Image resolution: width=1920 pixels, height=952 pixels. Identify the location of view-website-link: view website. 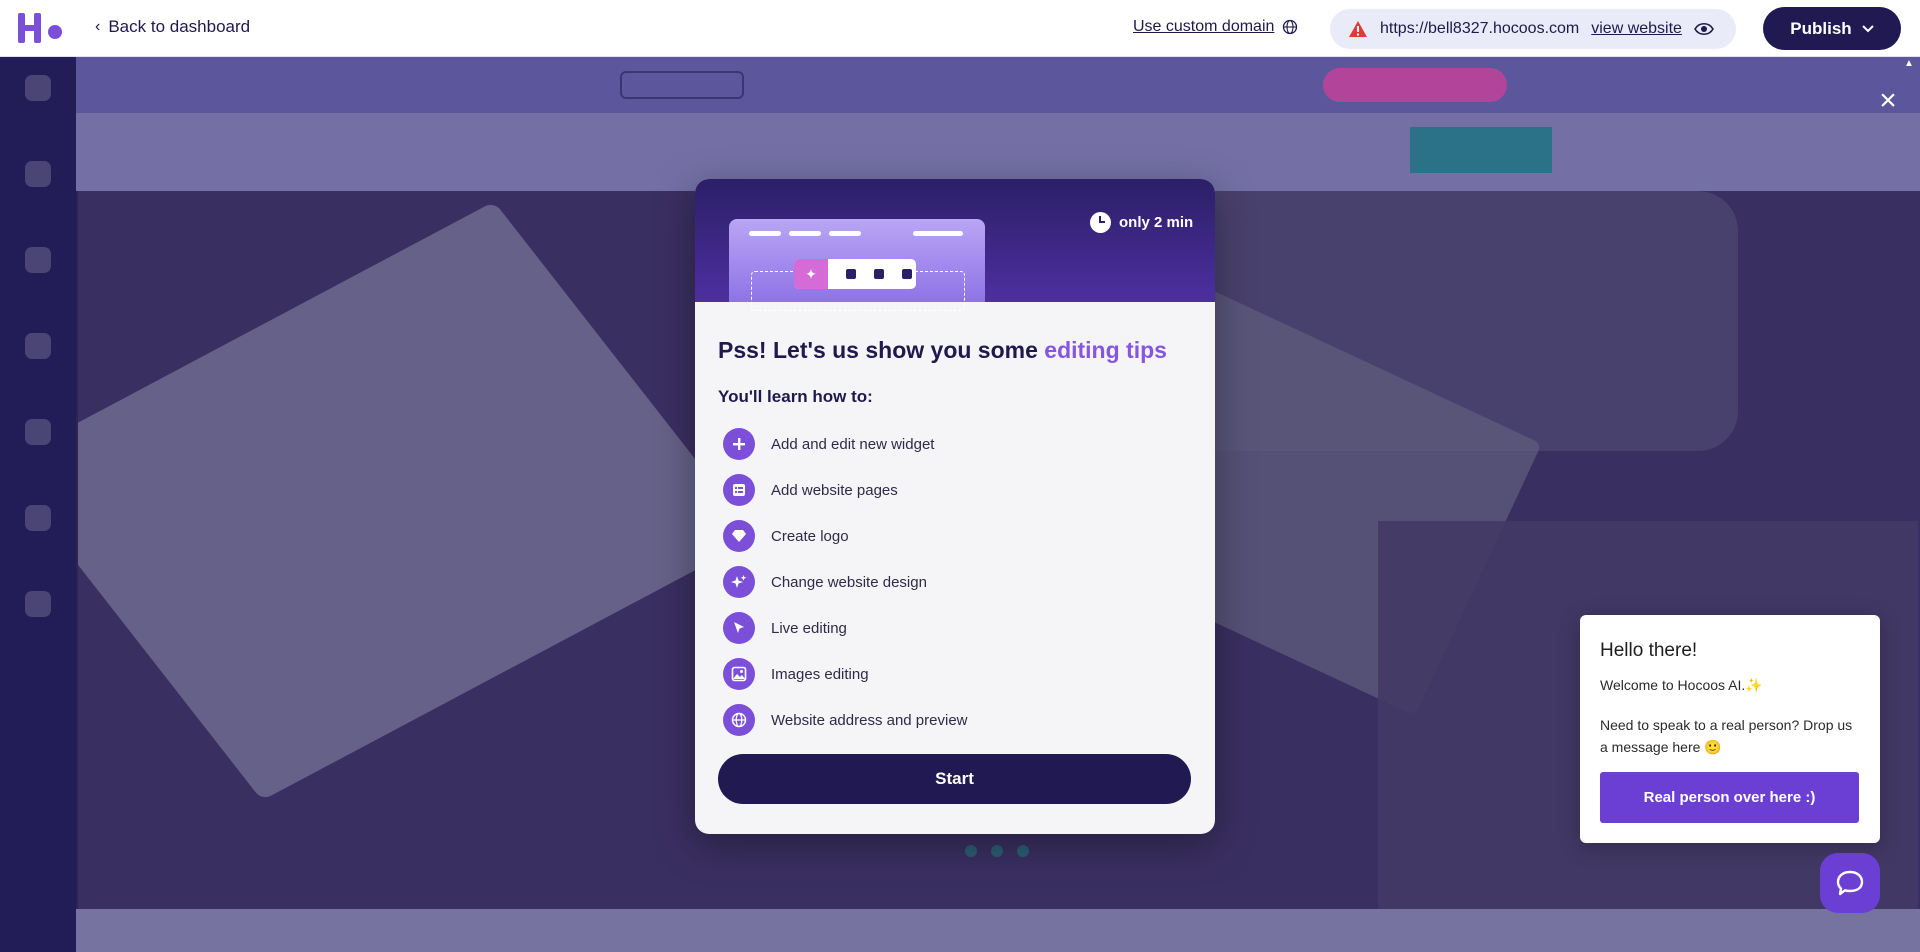
(1636, 29).